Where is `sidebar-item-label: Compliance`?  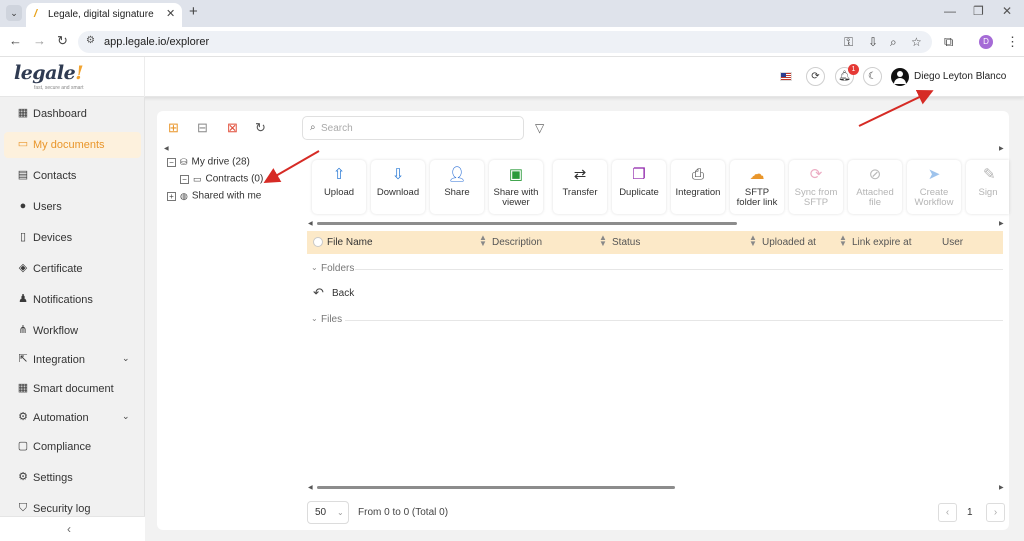 sidebar-item-label: Compliance is located at coordinates (62, 447).